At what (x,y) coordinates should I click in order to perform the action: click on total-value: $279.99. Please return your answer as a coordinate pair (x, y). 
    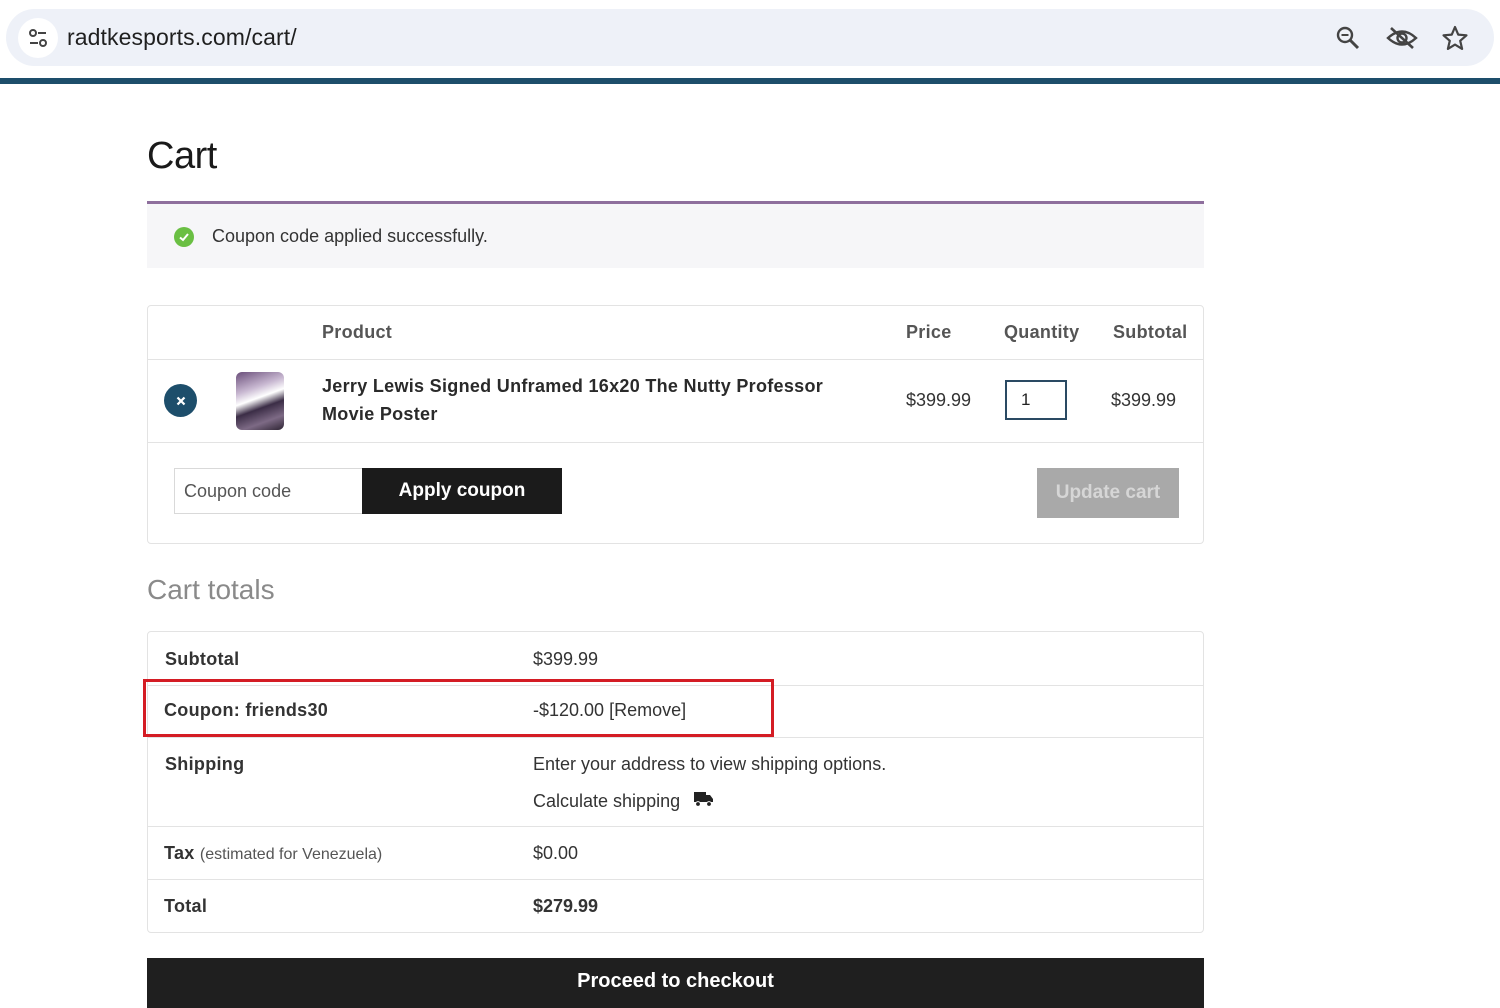
    Looking at the image, I should click on (566, 906).